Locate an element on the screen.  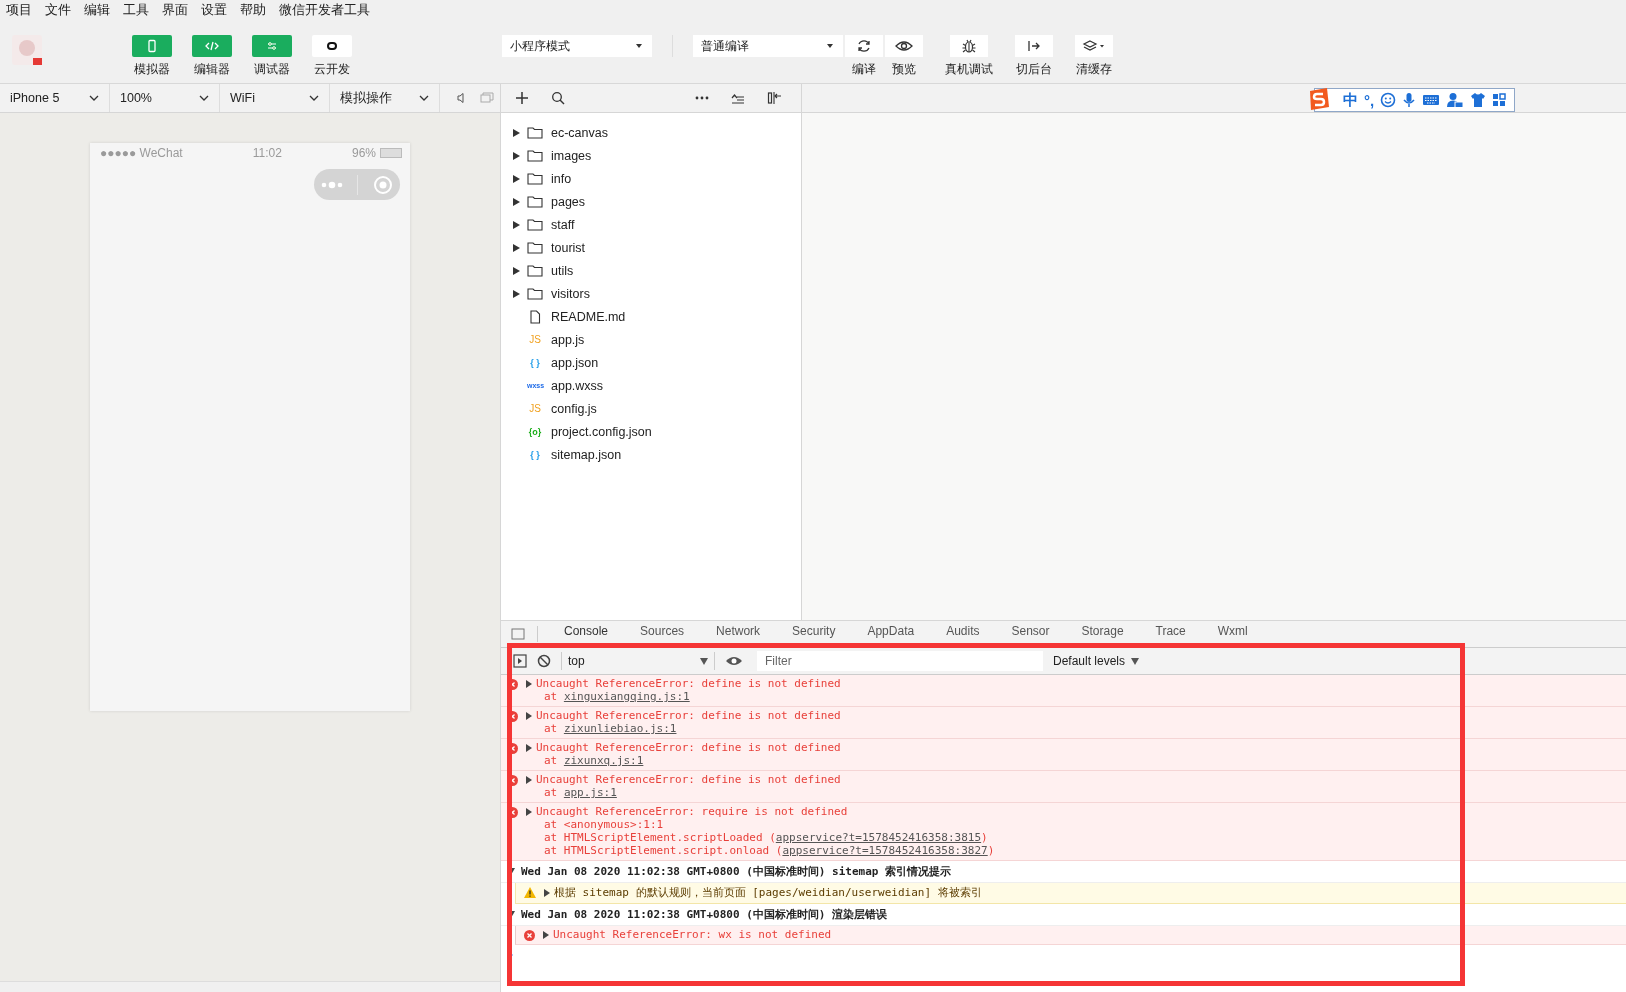
file-tree-item: README.md is located at coordinates (651, 316).